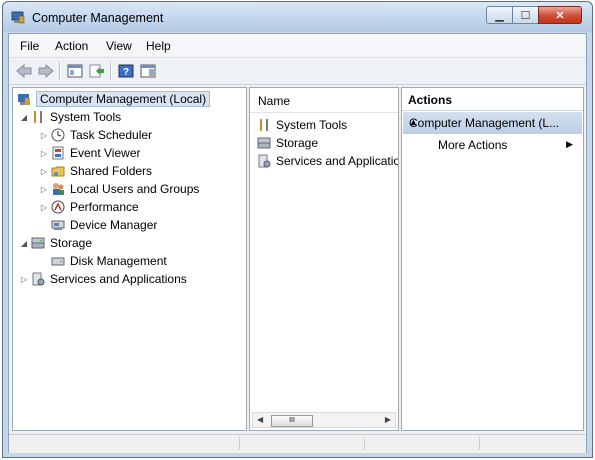 This screenshot has width=595, height=460. I want to click on console-tree-icon, so click(75, 71).